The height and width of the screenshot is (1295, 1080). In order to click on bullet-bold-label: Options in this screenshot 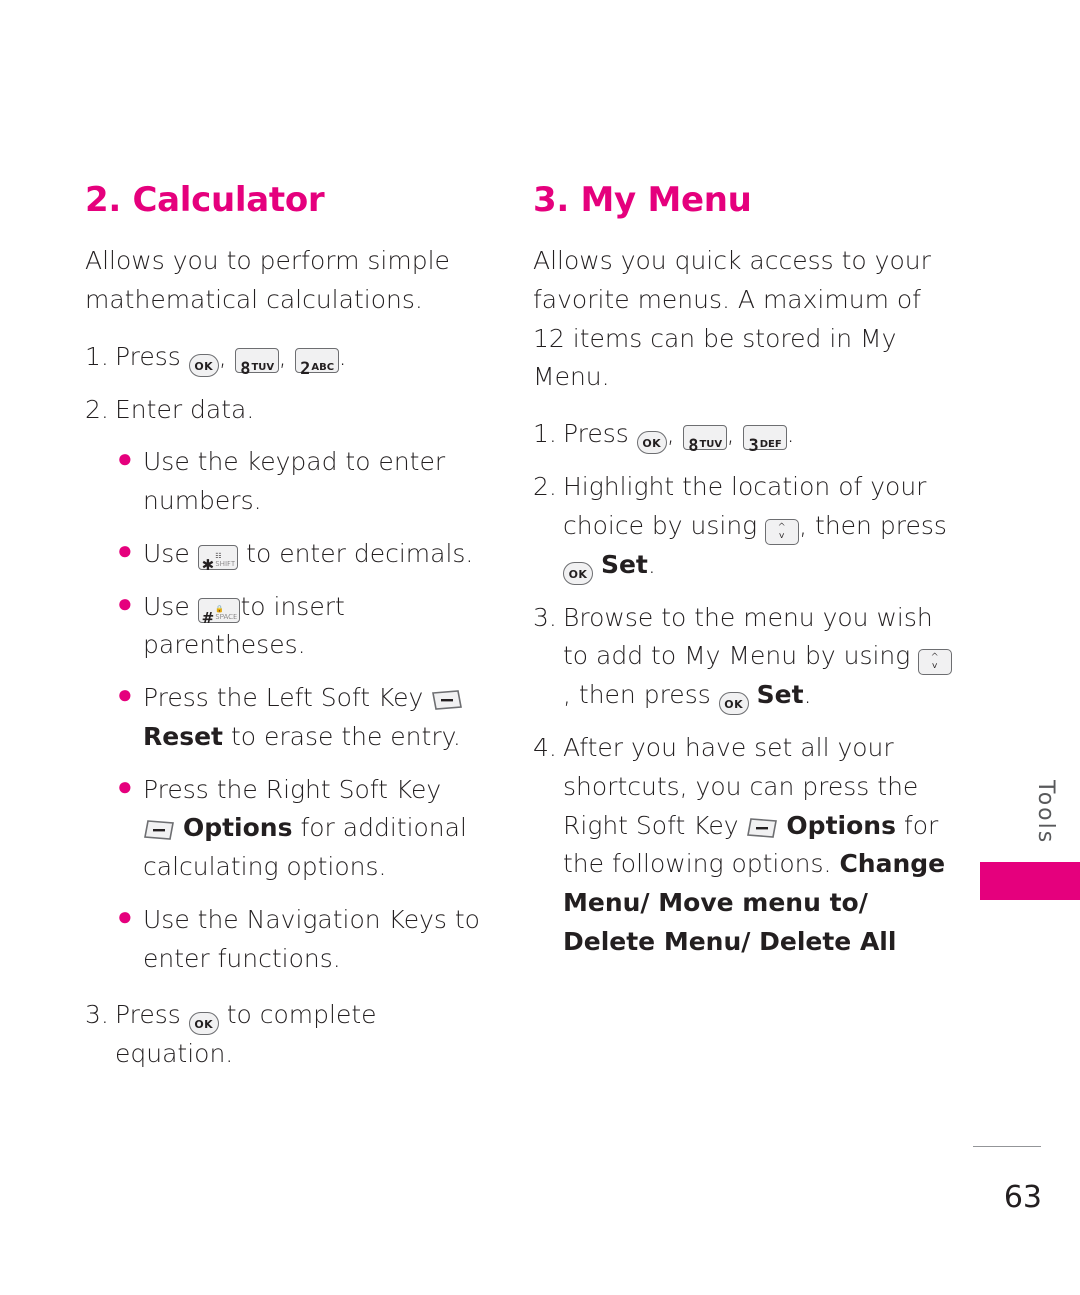, I will do `click(237, 828)`.